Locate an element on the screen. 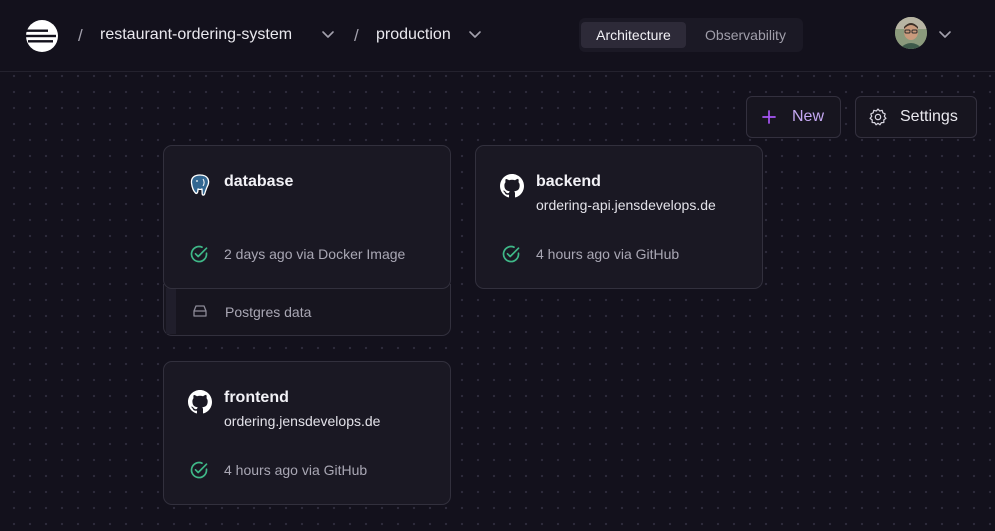  deploy-status: 2 days ago via Docker Image is located at coordinates (315, 254).